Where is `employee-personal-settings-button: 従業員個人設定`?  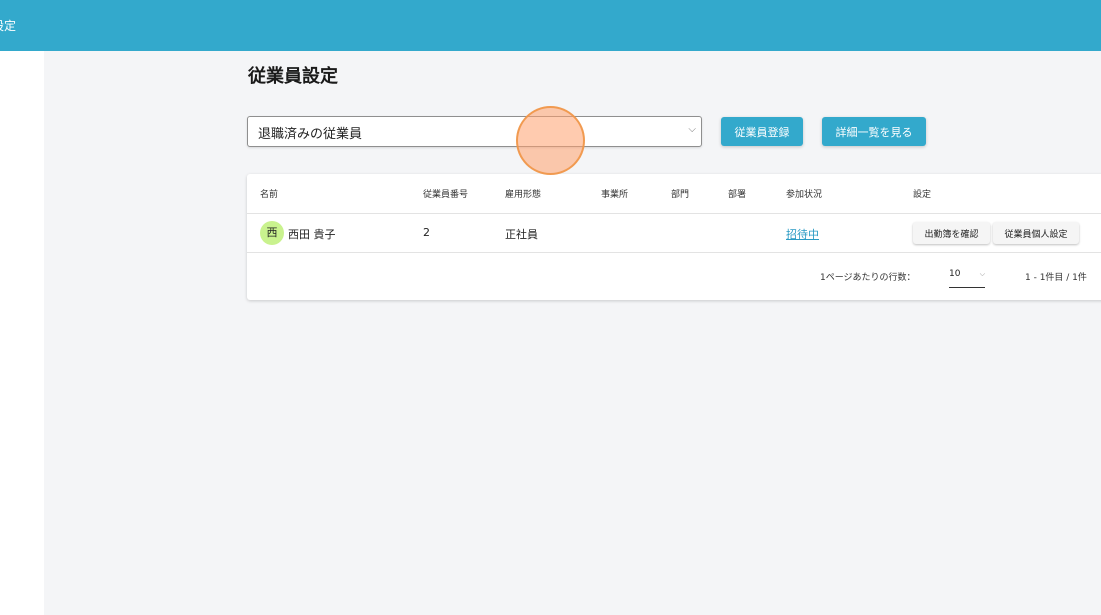
employee-personal-settings-button: 従業員個人設定 is located at coordinates (1036, 233).